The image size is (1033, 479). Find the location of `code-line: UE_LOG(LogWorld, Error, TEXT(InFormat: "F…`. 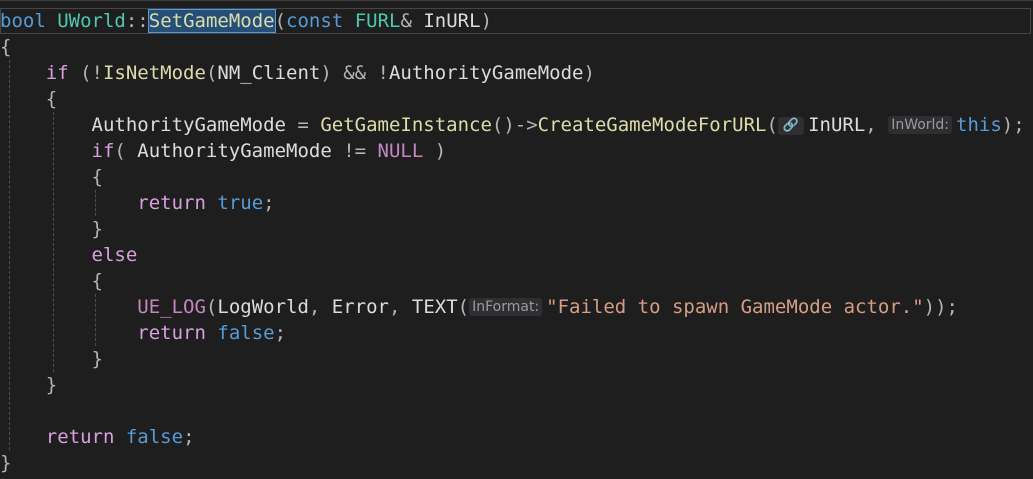

code-line: UE_LOG(LogWorld, Error, TEXT(InFormat: "F… is located at coordinates (516, 307).